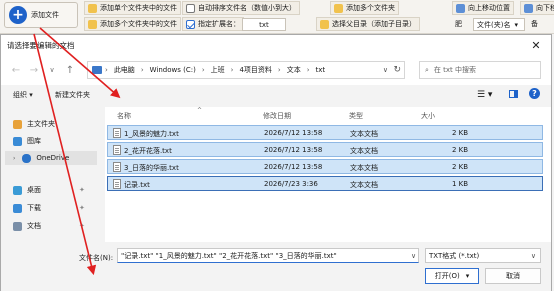 Image resolution: width=554 pixels, height=291 pixels. I want to click on file-row: 记录.txt 2026/7/23 3:36 文本文档 1 KB, so click(325, 183).